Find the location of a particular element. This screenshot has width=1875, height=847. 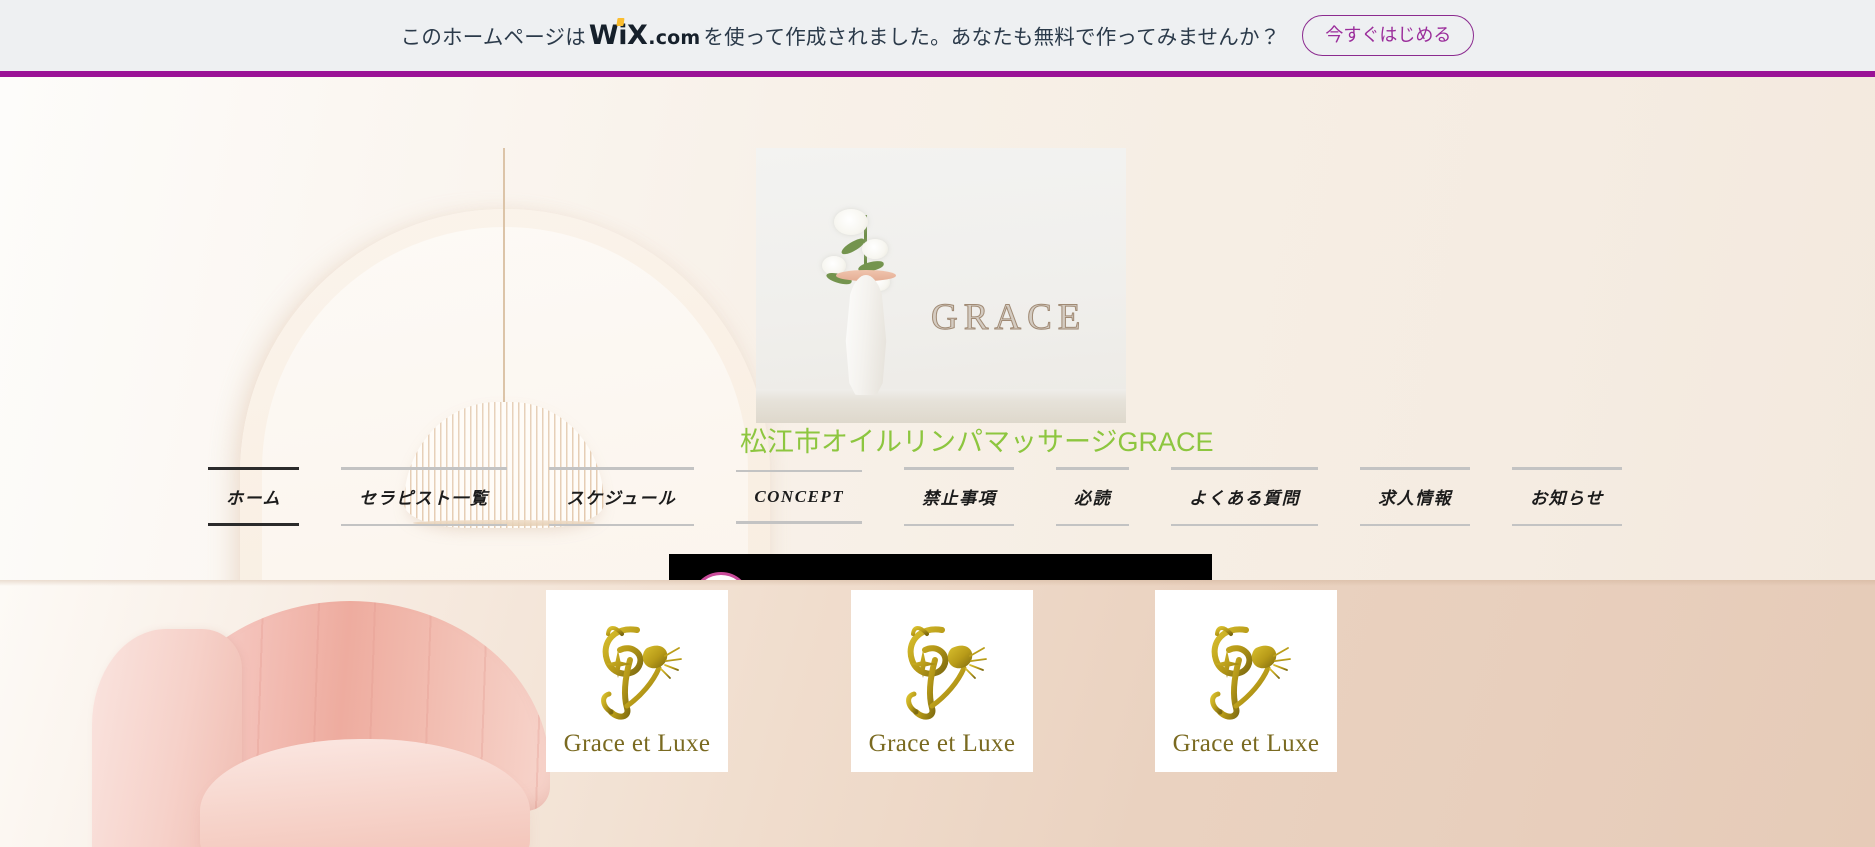

nav-item-schedule: スケジュール is located at coordinates (621, 496).